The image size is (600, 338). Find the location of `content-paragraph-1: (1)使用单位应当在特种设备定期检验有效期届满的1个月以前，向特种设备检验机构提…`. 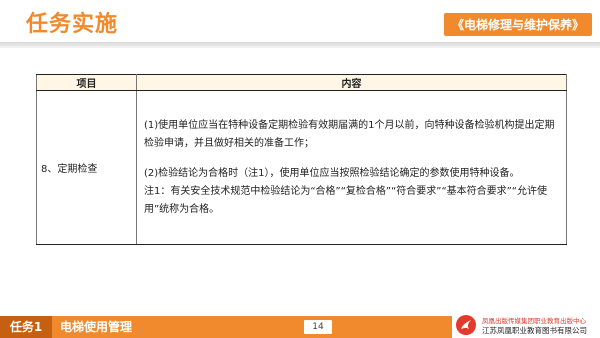

content-paragraph-1: (1)使用单位应当在特种设备定期检验有效期届满的1个月以前，向特种设备检验机构提… is located at coordinates (349, 134).